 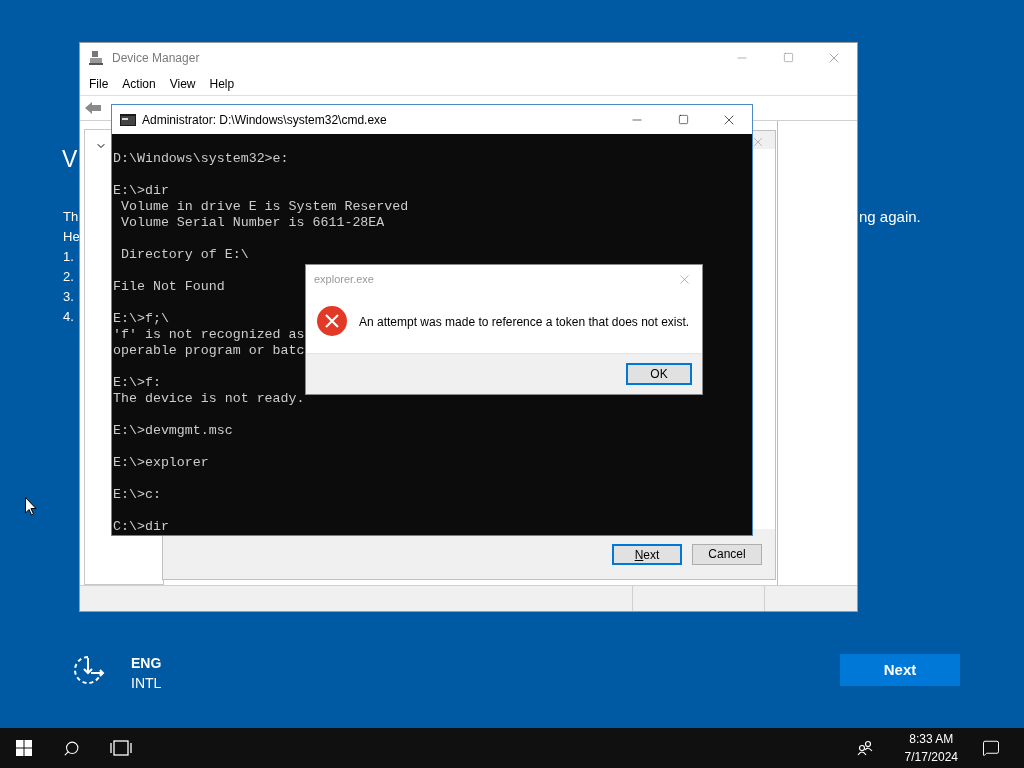 I want to click on language-label: ENG, so click(x=146, y=663).